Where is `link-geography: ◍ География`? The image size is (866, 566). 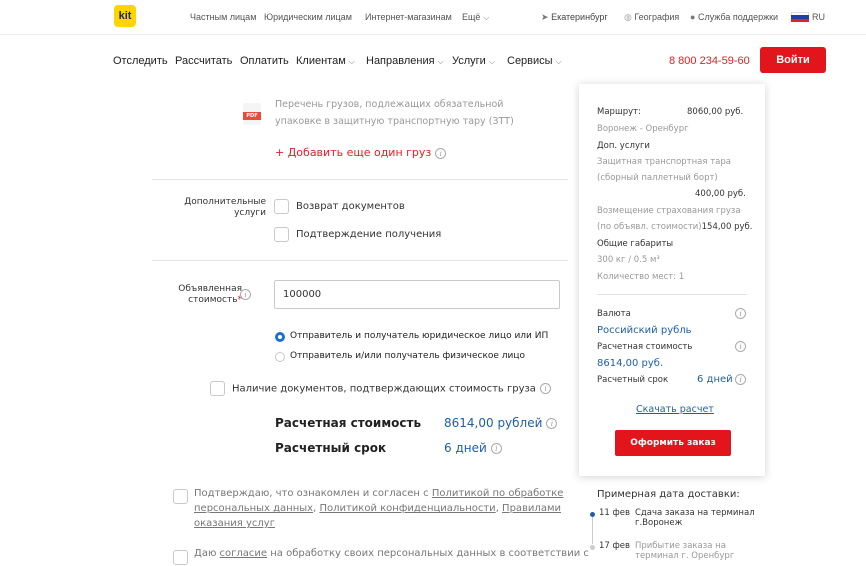 link-geography: ◍ География is located at coordinates (651, 17).